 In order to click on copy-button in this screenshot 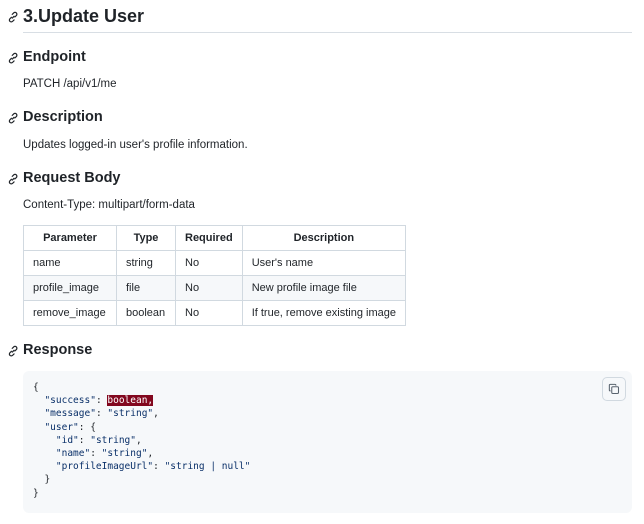, I will do `click(614, 389)`.